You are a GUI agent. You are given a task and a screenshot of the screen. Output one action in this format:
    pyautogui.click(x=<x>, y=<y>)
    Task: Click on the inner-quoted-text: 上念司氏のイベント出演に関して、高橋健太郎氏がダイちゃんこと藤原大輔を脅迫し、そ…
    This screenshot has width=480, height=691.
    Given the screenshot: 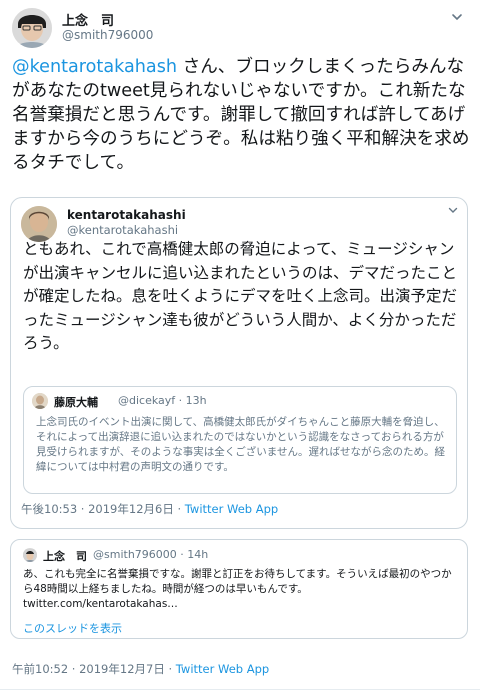 What is the action you would take?
    pyautogui.click(x=240, y=444)
    